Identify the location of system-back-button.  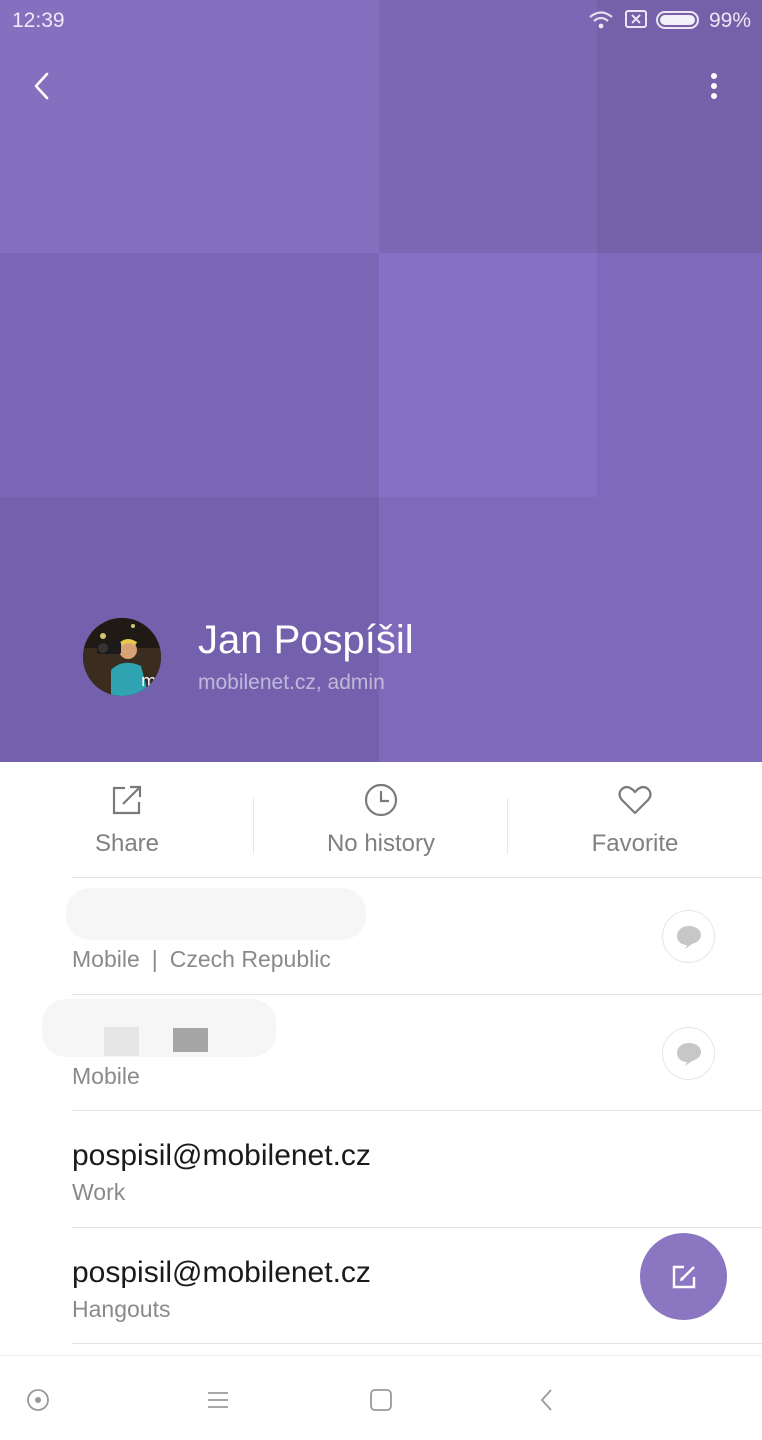
(547, 1400).